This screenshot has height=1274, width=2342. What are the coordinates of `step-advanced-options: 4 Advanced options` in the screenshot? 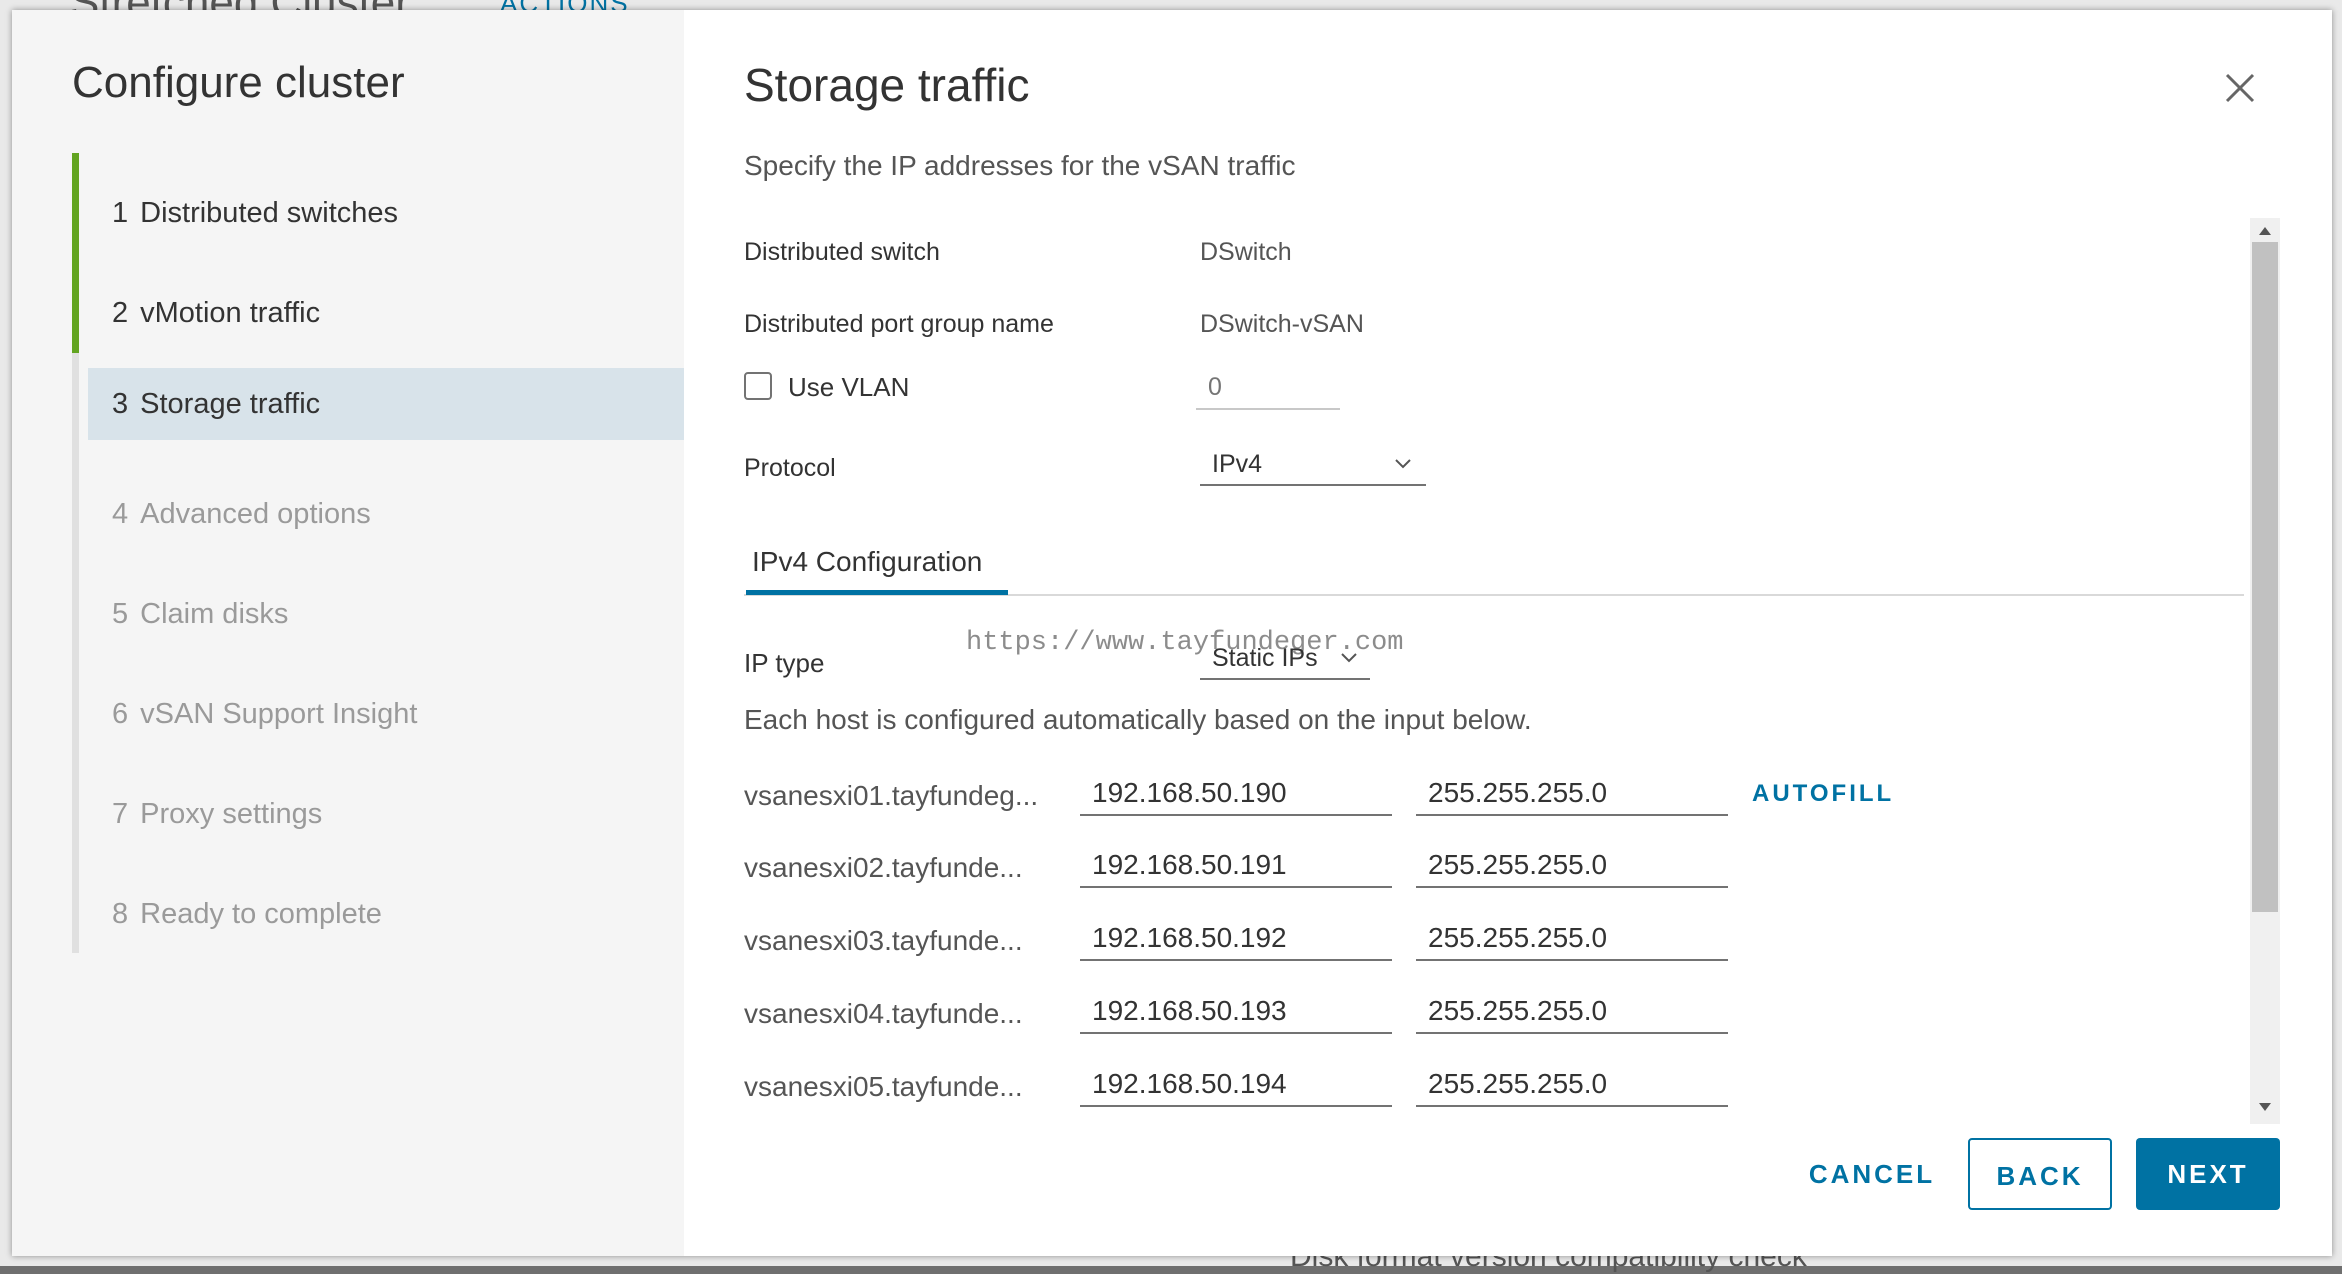 It's located at (386, 514).